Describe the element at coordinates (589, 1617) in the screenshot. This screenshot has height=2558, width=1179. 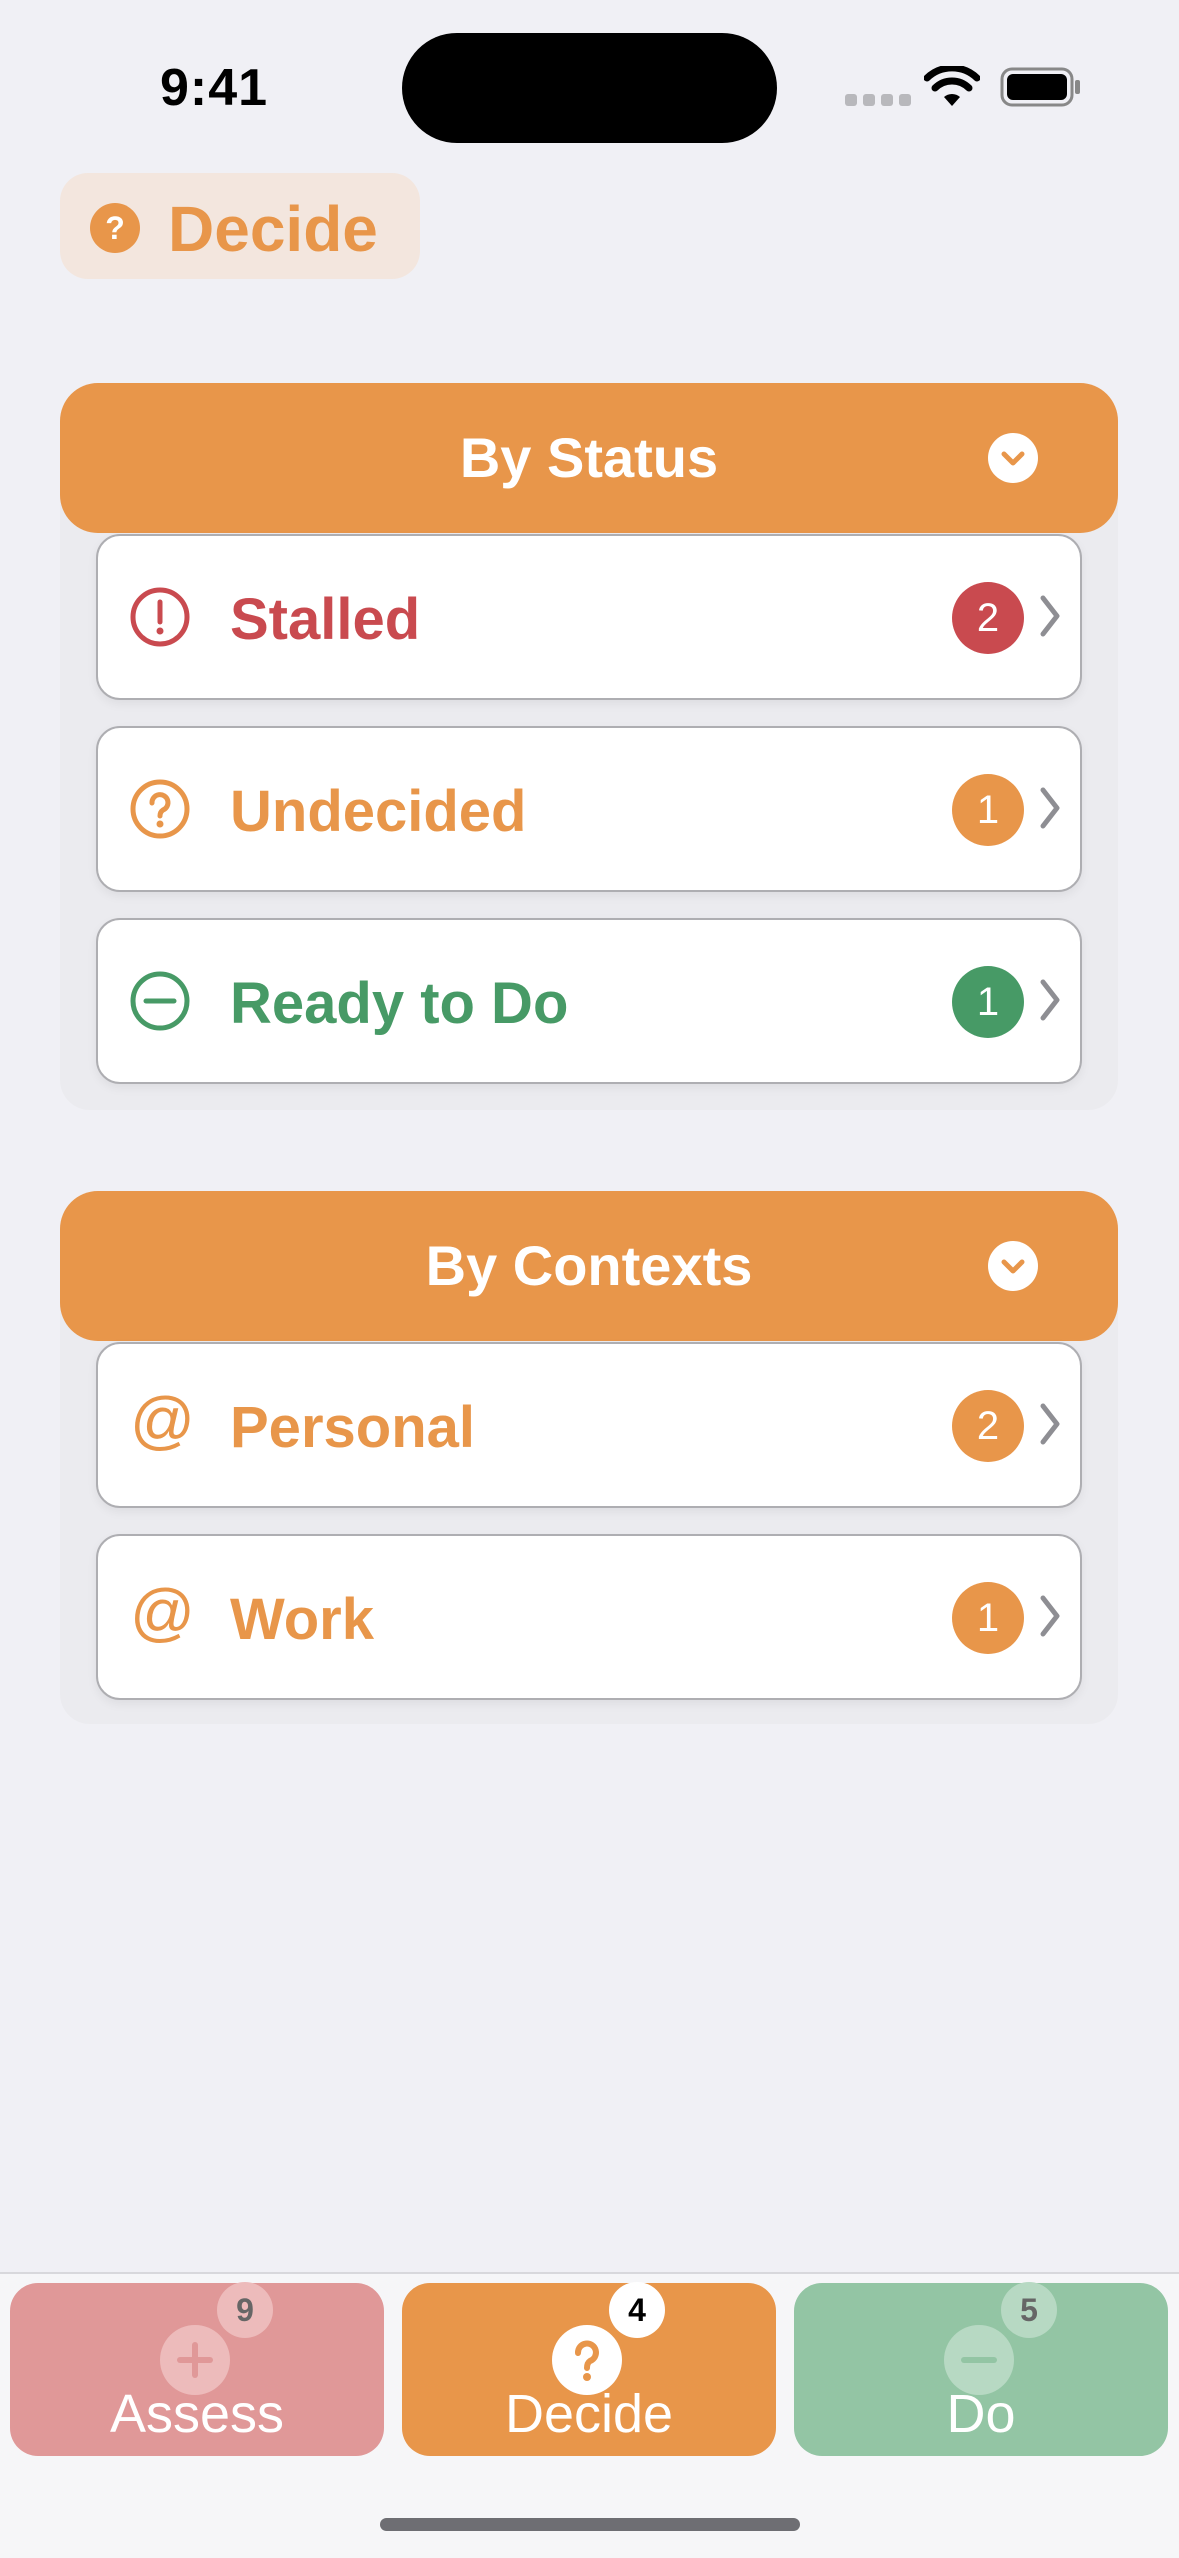
I see `context-row-work: @ Work 1` at that location.